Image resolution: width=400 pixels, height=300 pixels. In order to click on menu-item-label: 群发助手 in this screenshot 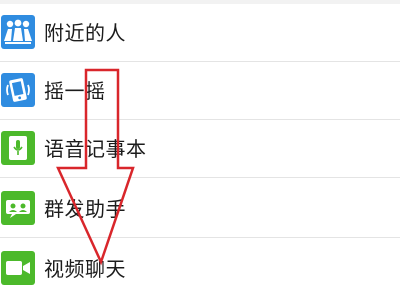, I will do `click(85, 209)`.